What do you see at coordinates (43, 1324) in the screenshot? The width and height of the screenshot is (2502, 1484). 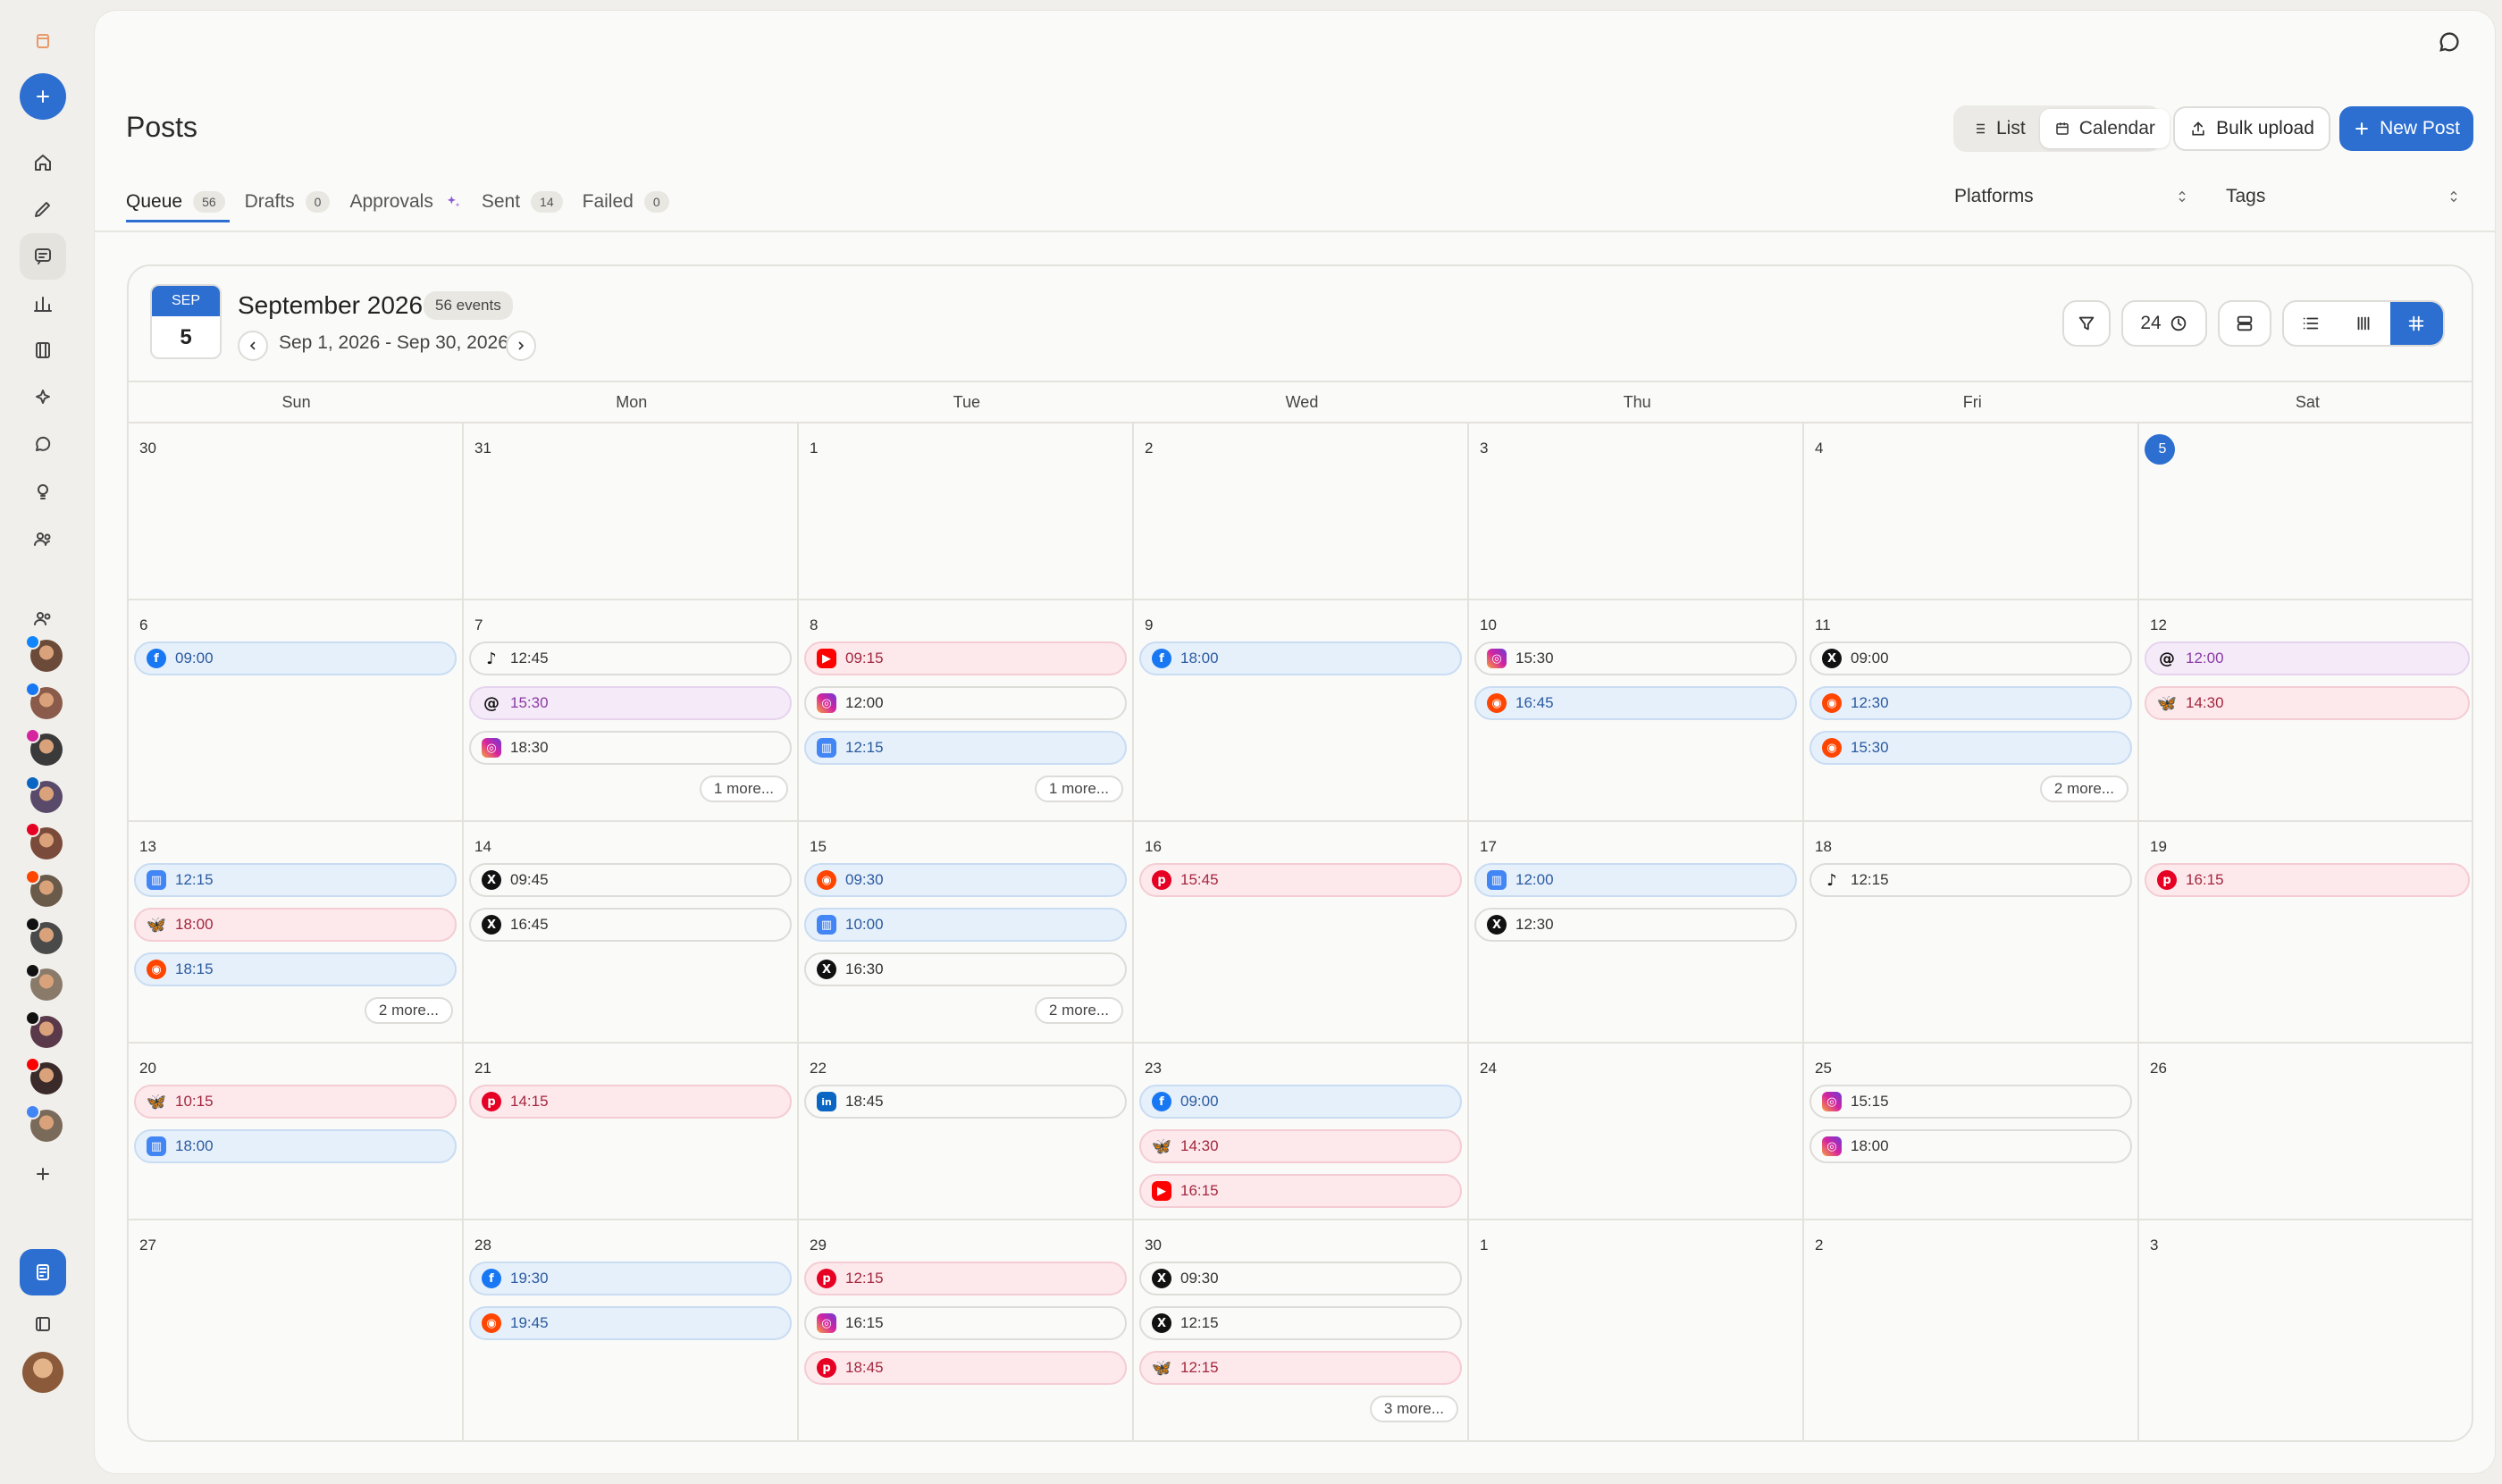 I see `layout-icon` at bounding box center [43, 1324].